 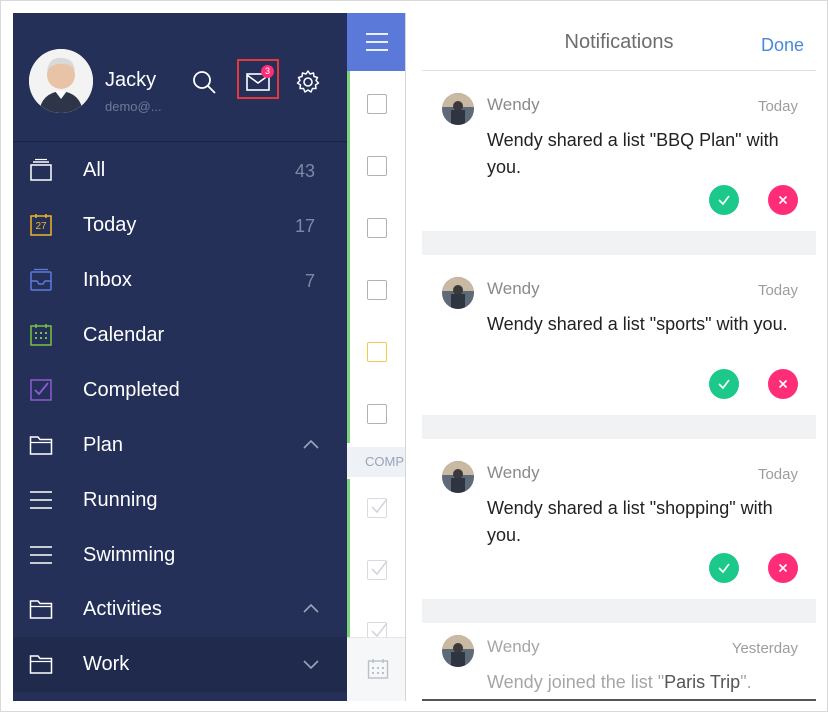 I want to click on task-list-strip: COMP, so click(x=376, y=357).